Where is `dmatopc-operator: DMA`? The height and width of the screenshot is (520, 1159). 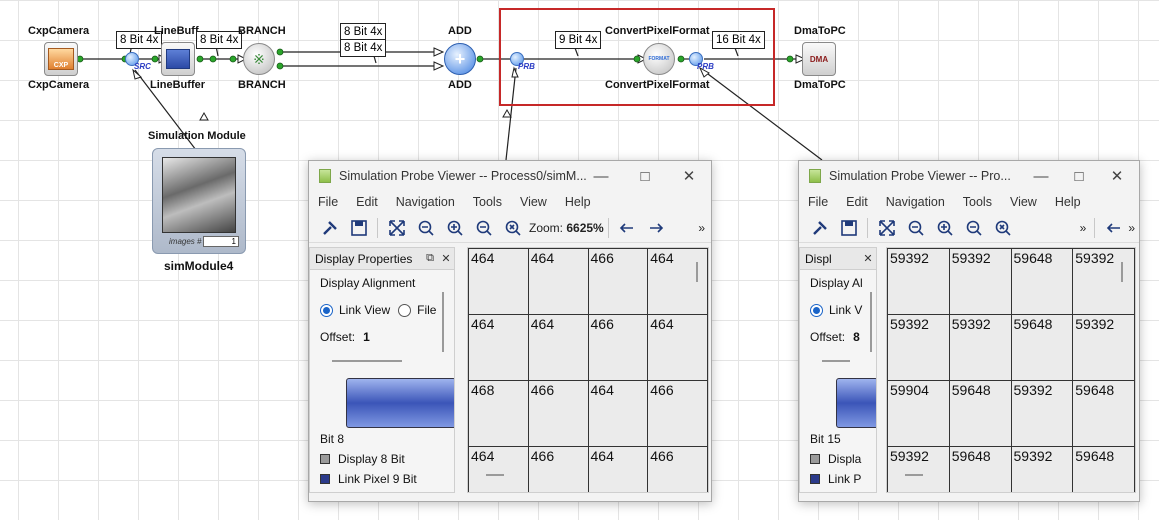
dmatopc-operator: DMA is located at coordinates (819, 59).